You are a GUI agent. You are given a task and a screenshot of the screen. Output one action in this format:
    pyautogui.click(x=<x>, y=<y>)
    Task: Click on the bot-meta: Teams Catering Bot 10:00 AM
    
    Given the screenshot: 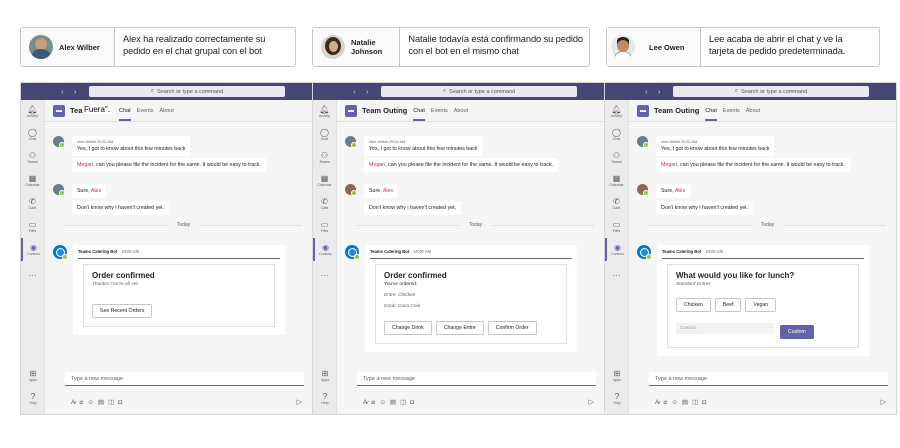 What is the action you would take?
    pyautogui.click(x=471, y=254)
    